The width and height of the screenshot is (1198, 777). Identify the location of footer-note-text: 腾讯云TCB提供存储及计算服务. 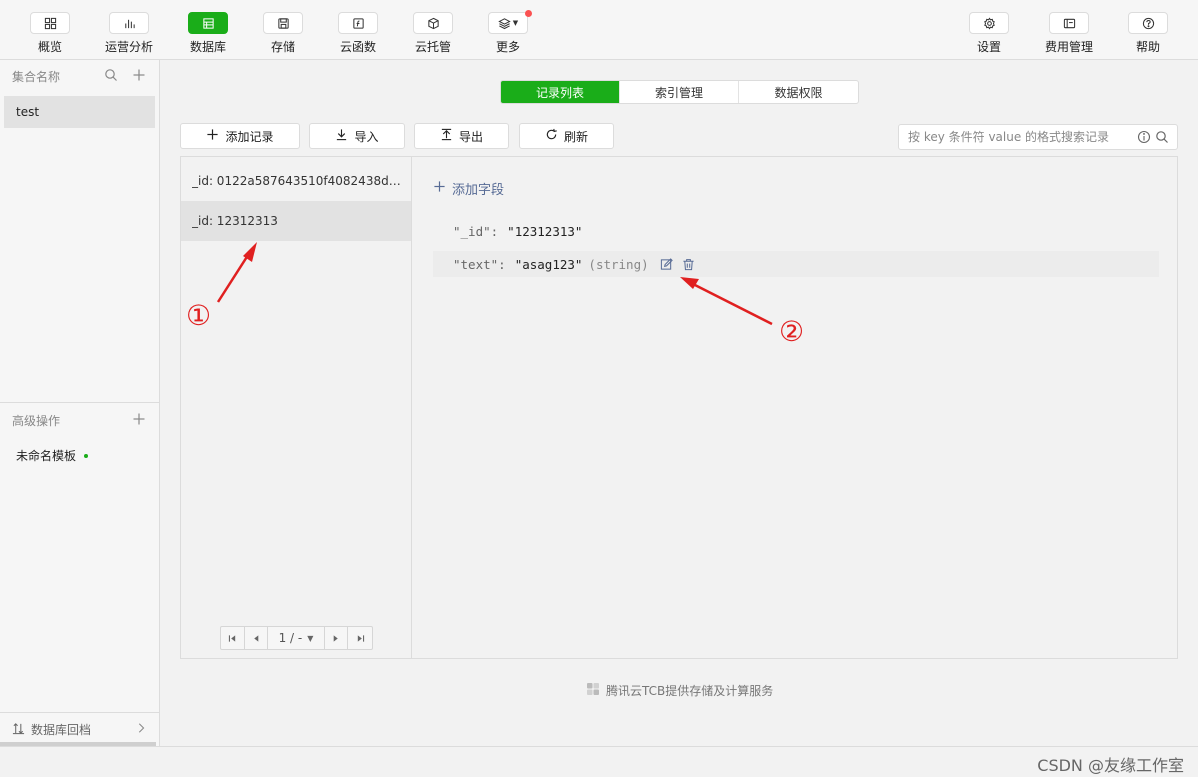
(690, 691).